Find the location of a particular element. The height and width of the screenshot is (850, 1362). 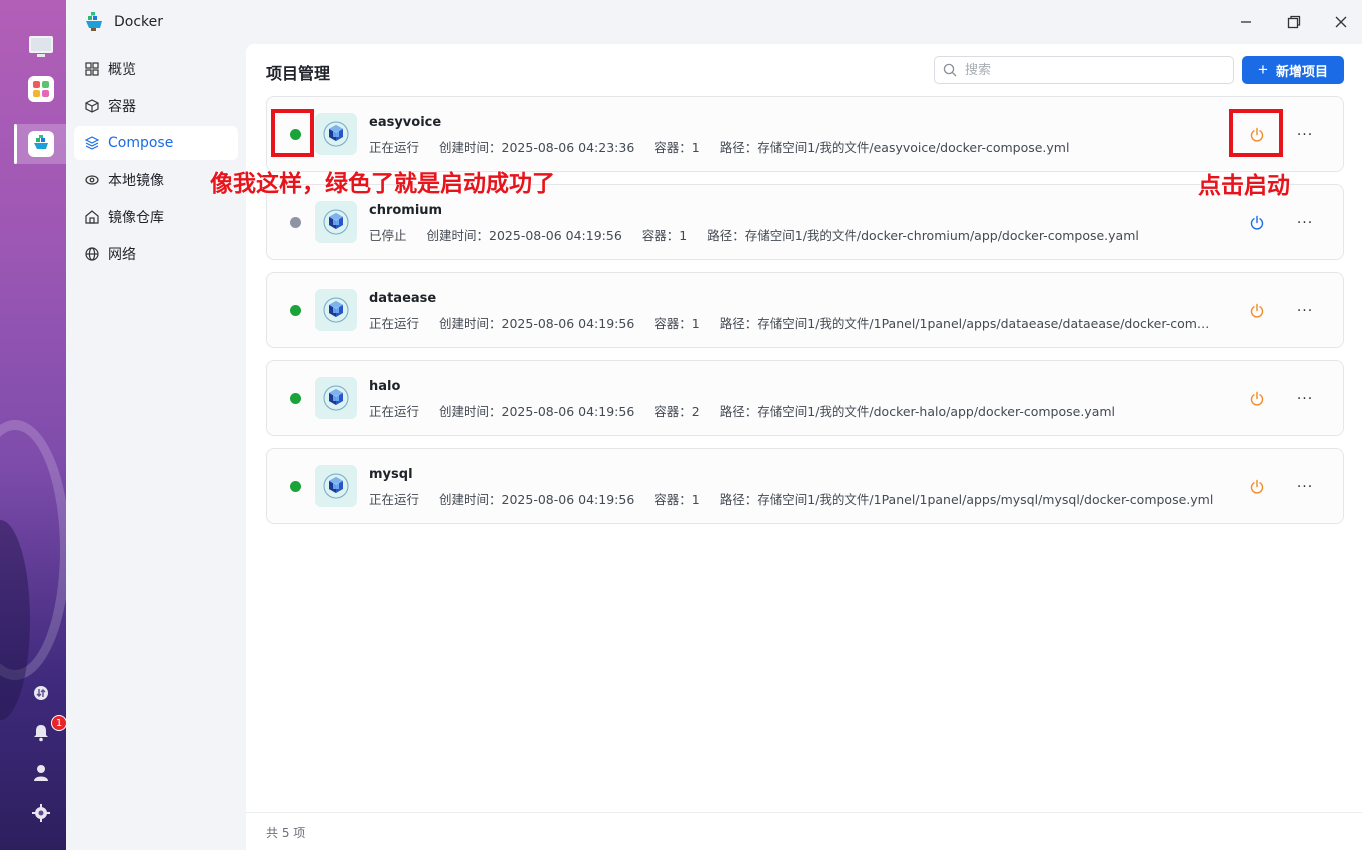

search-icon is located at coordinates (950, 70).